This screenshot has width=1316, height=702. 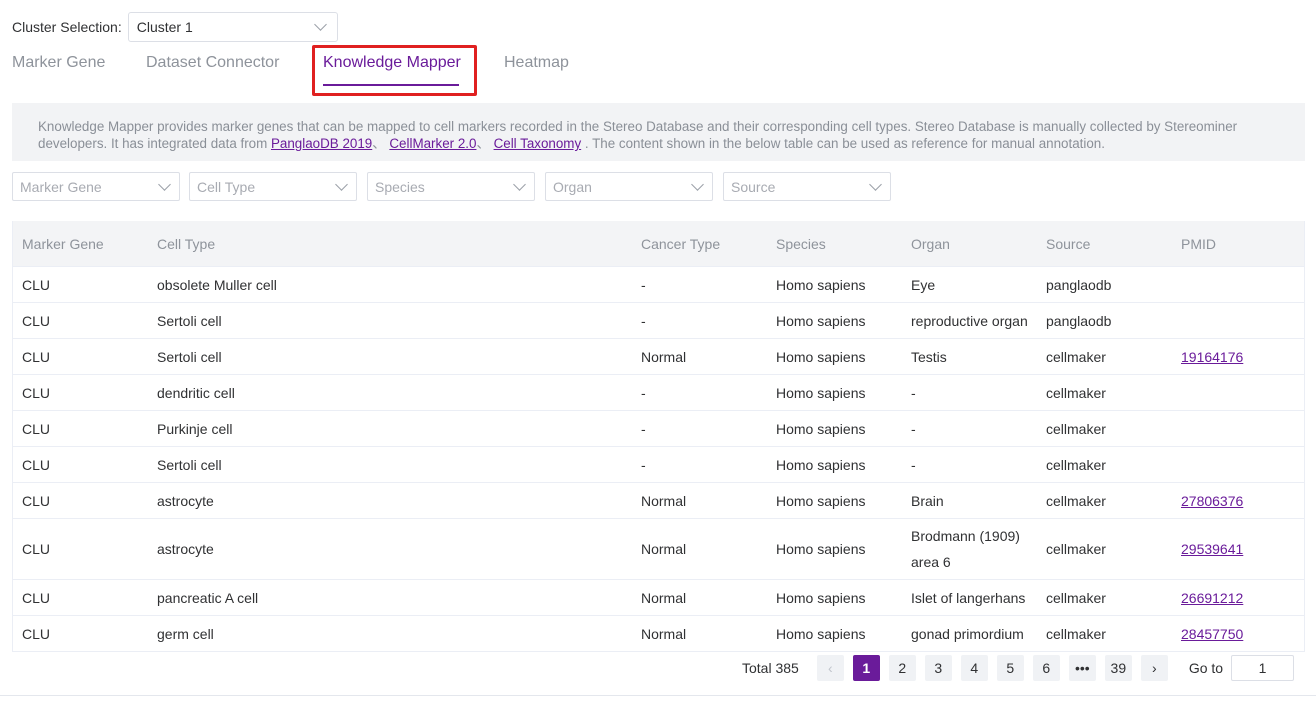 What do you see at coordinates (930, 243) in the screenshot?
I see `column-header-organ: Organ` at bounding box center [930, 243].